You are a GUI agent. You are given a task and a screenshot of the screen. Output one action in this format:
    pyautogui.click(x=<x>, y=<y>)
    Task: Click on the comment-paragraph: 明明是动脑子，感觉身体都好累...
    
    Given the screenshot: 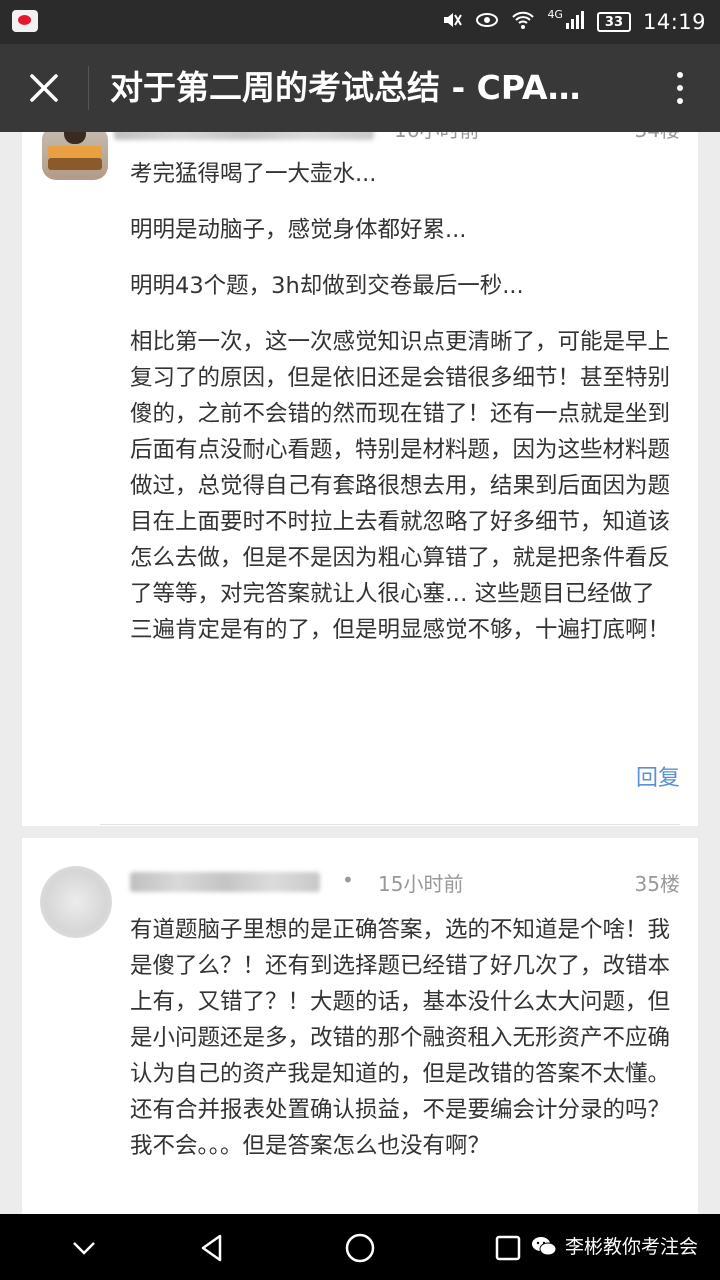 What is the action you would take?
    pyautogui.click(x=298, y=230)
    